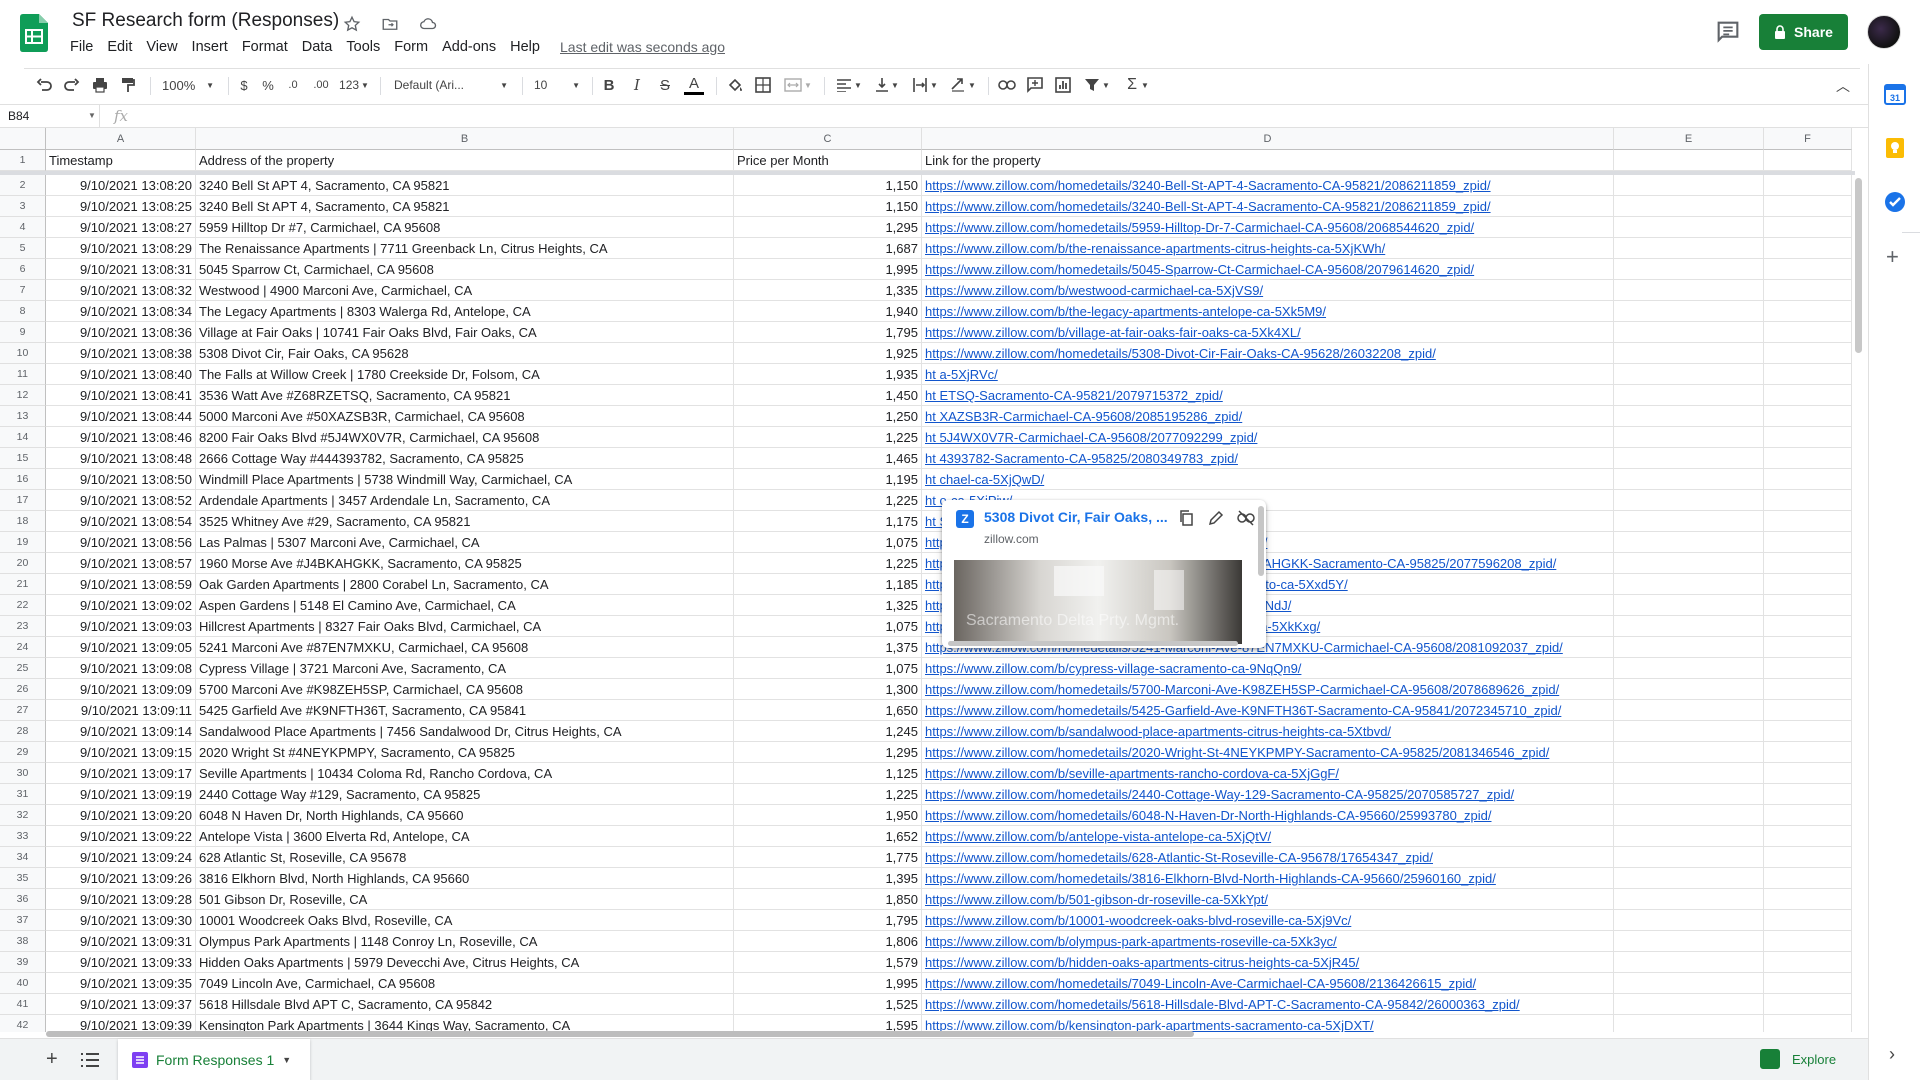 The image size is (1920, 1080). What do you see at coordinates (465, 983) in the screenshot?
I see `address-cell: 7049 Lincoln Ave, Carmichael, CA 95608` at bounding box center [465, 983].